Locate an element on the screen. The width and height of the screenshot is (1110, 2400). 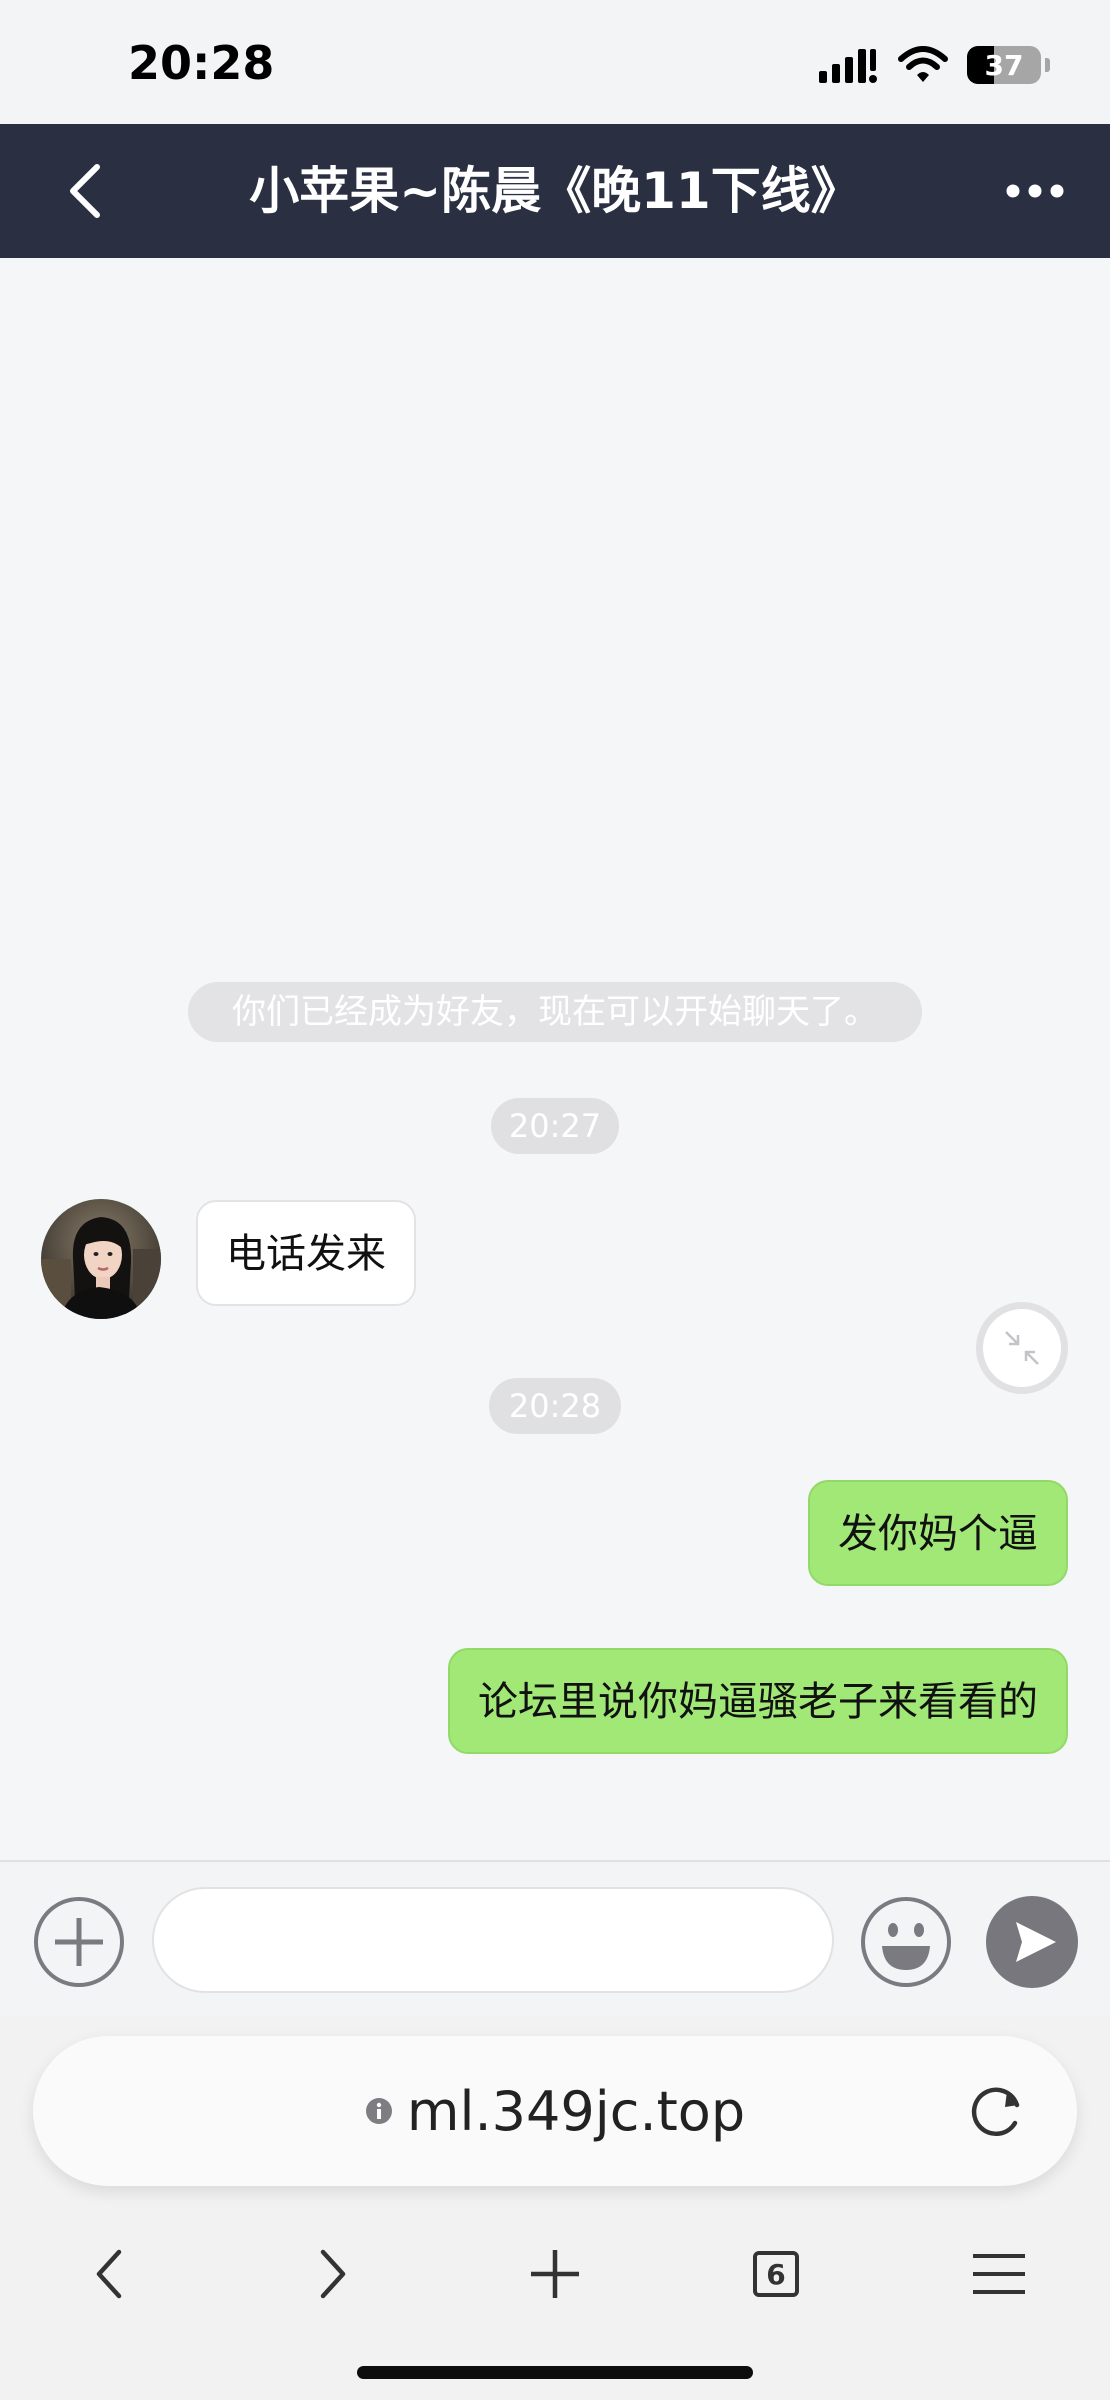
battery-level-text: 37 is located at coordinates (1004, 65).